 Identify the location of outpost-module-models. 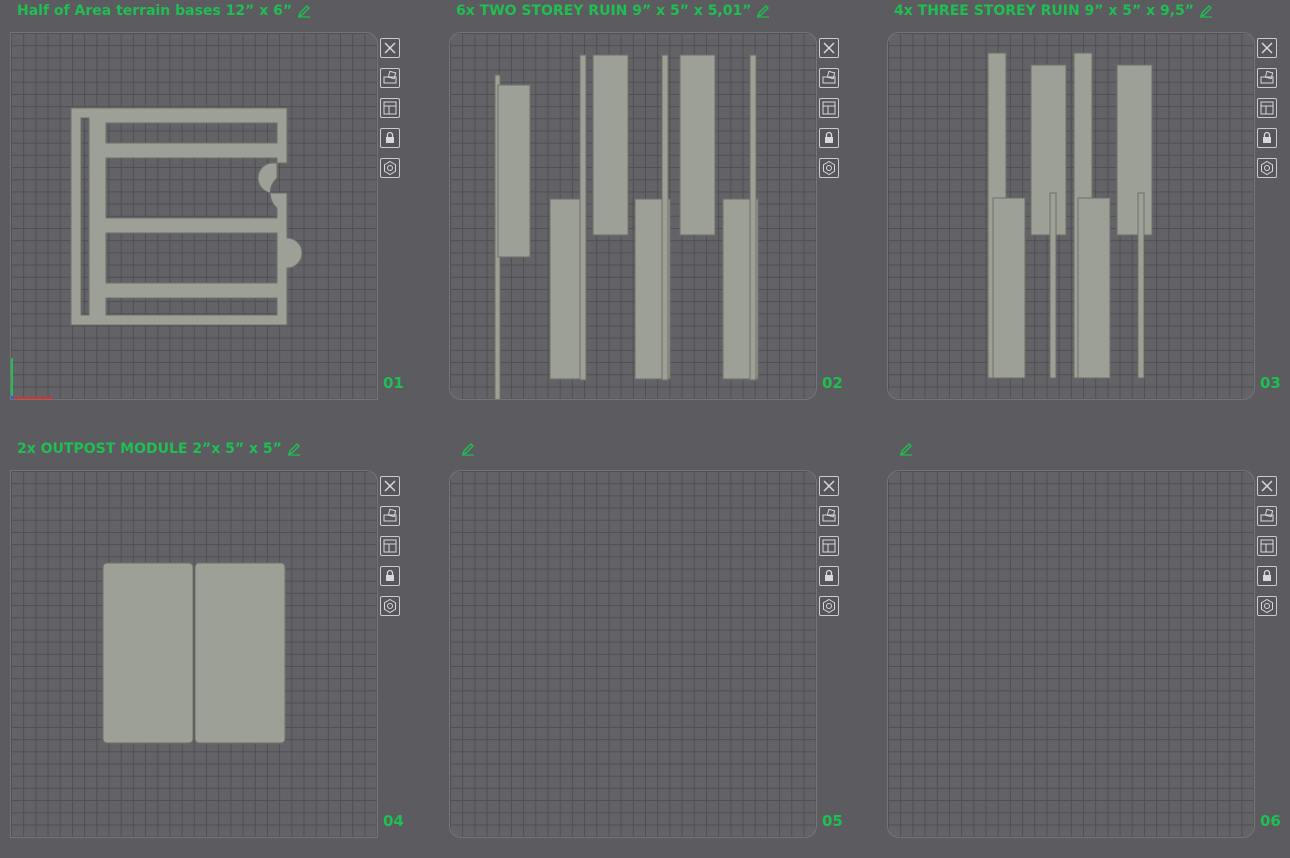
(194, 654).